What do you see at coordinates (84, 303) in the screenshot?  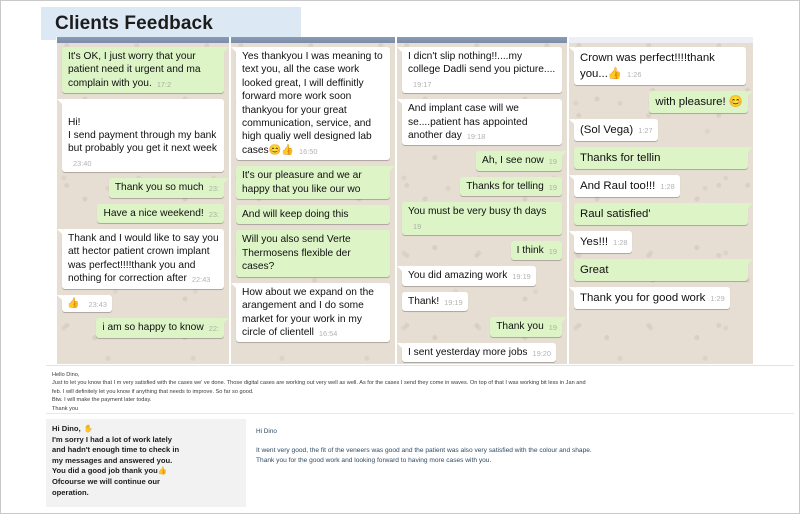 I see `chat-bubble-thumbs-up: 👍 23:43` at bounding box center [84, 303].